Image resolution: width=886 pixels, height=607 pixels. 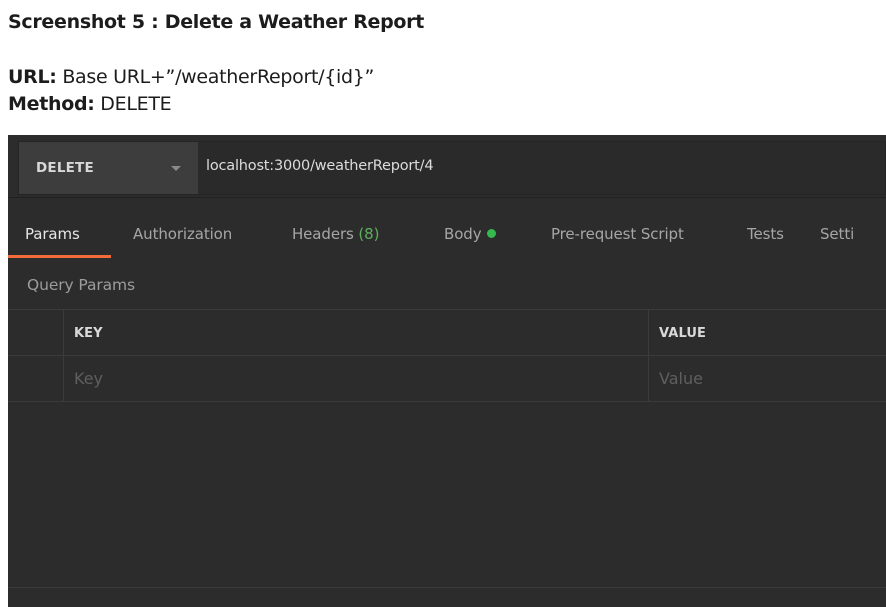 I want to click on panel-divider, so click(x=447, y=587).